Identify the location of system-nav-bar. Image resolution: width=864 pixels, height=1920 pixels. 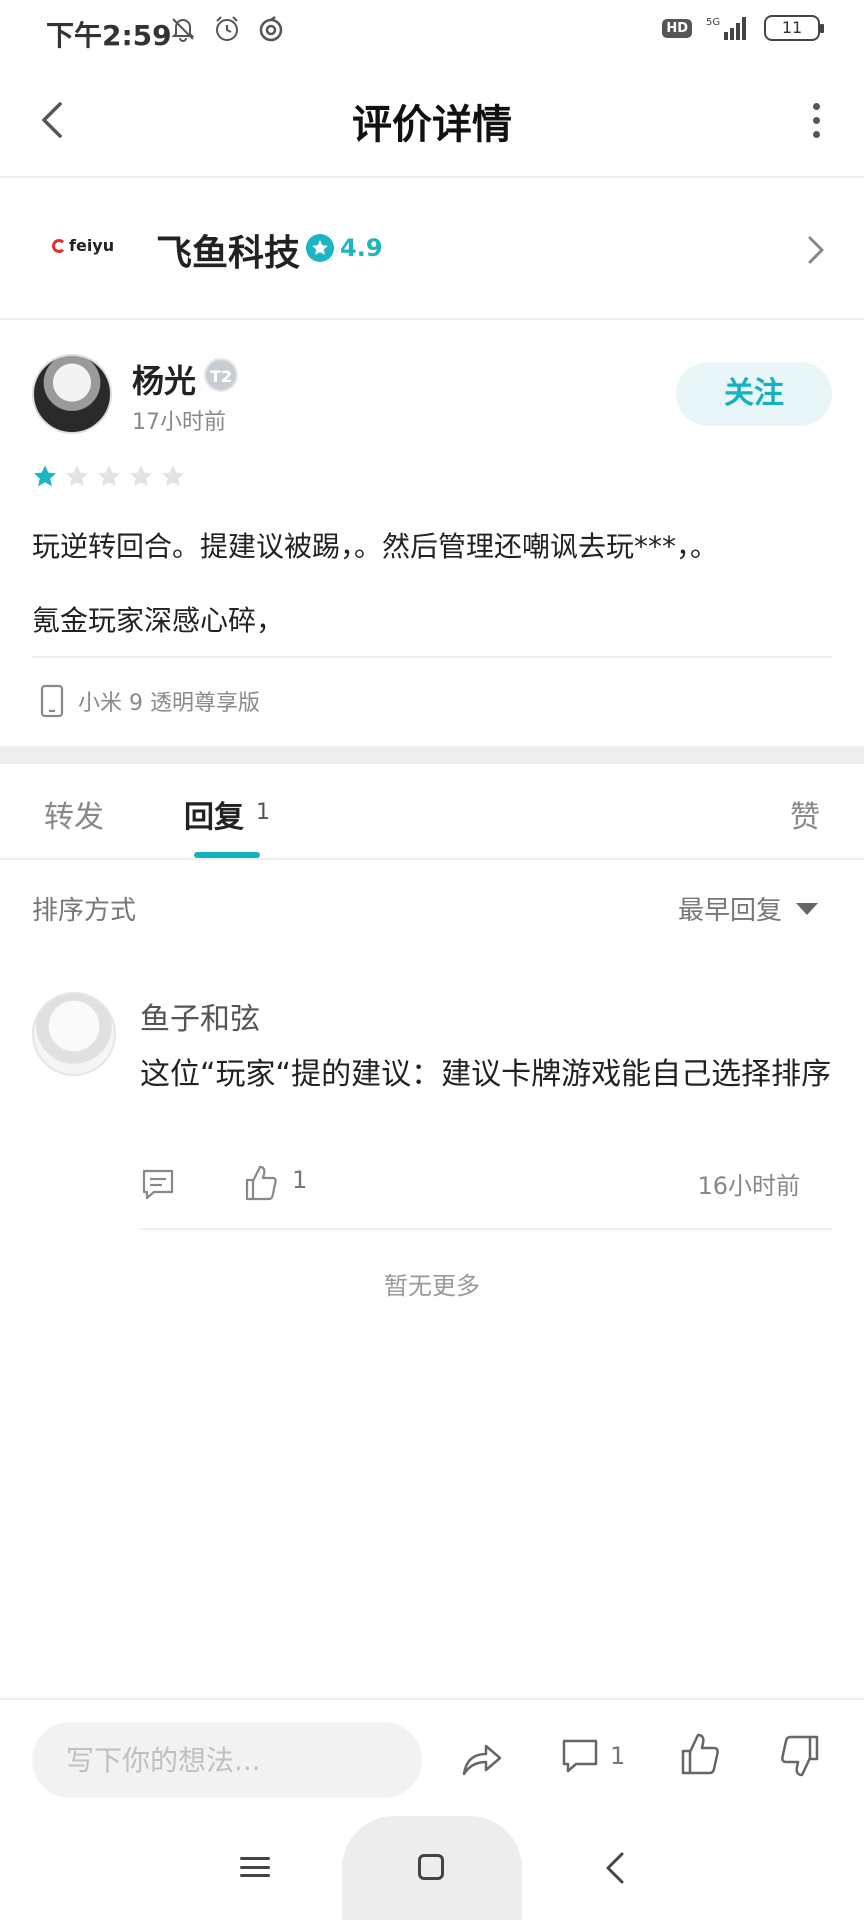
(432, 1868).